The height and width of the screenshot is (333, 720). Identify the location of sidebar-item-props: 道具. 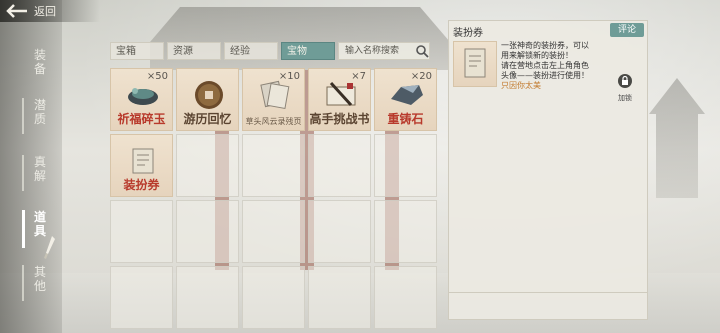
(38, 234).